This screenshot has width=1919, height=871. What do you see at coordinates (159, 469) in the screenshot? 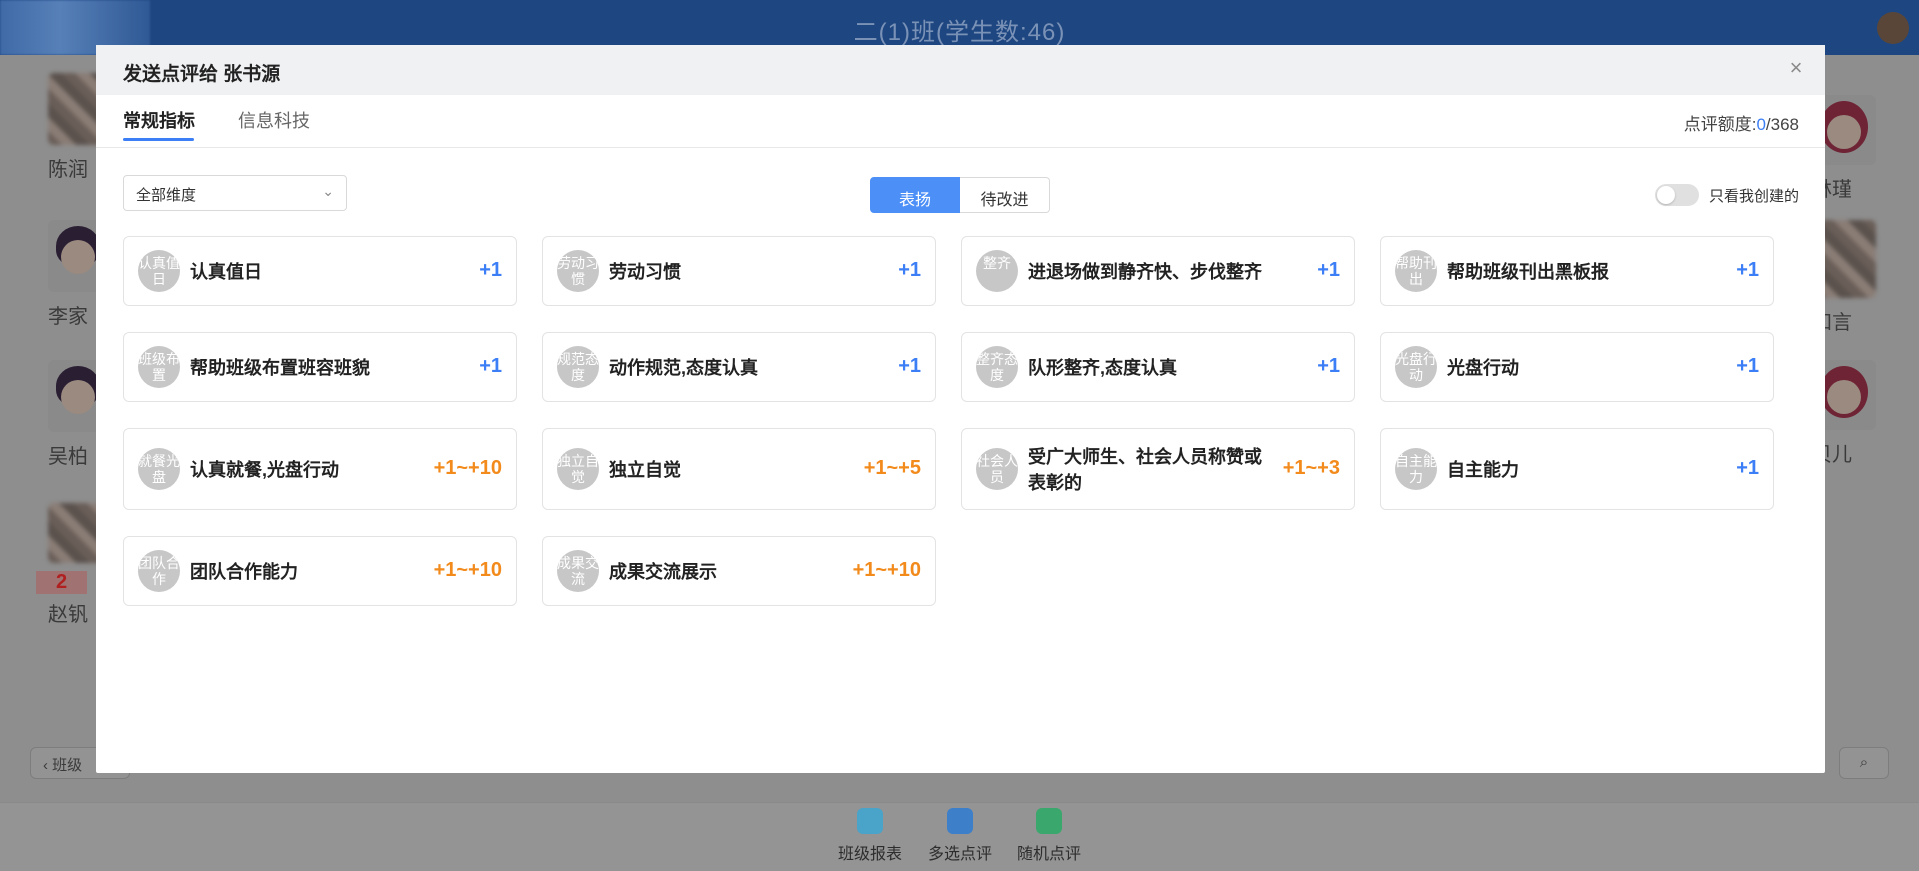
I see `indicator-icon: 就餐光盘` at bounding box center [159, 469].